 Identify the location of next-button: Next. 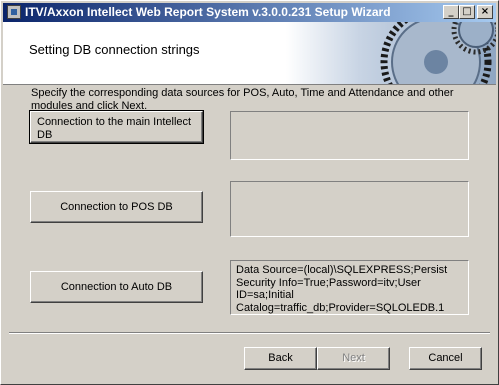
(353, 358).